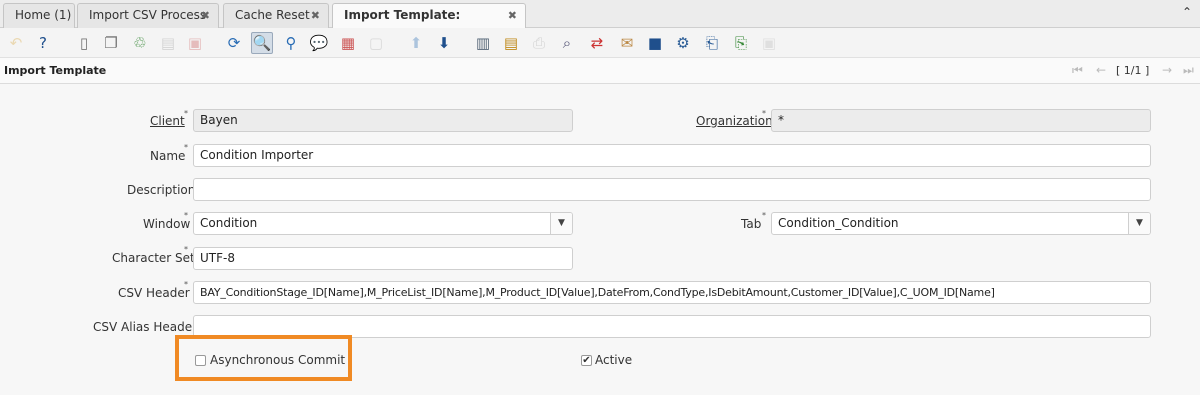 The height and width of the screenshot is (395, 1200). Describe the element at coordinates (683, 43) in the screenshot. I see `process-icon: ⚙` at that location.